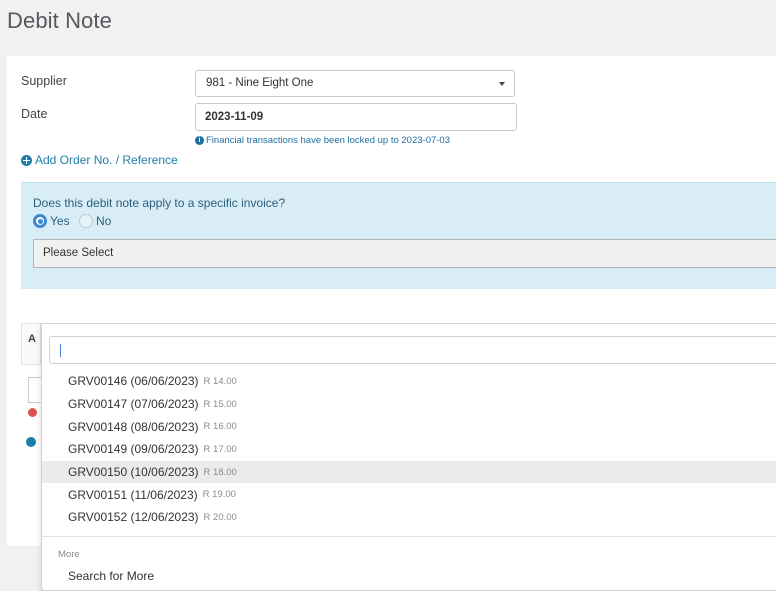  I want to click on option-amount: R 15.00, so click(220, 404).